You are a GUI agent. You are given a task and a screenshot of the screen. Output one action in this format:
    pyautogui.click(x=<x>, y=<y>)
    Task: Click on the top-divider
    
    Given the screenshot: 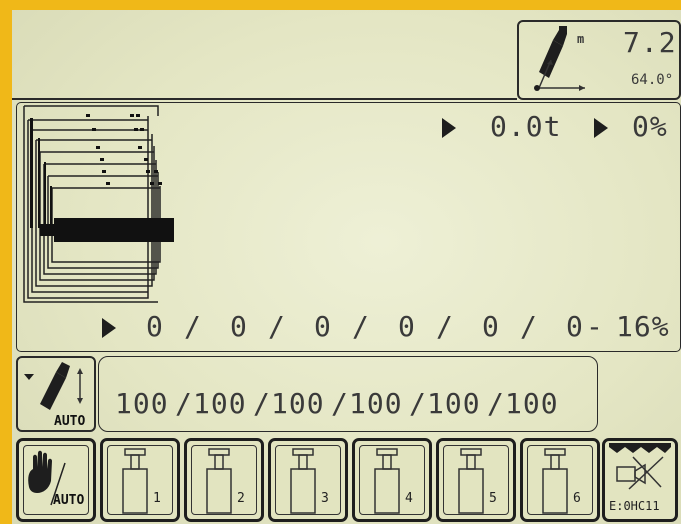 What is the action you would take?
    pyautogui.click(x=264, y=99)
    